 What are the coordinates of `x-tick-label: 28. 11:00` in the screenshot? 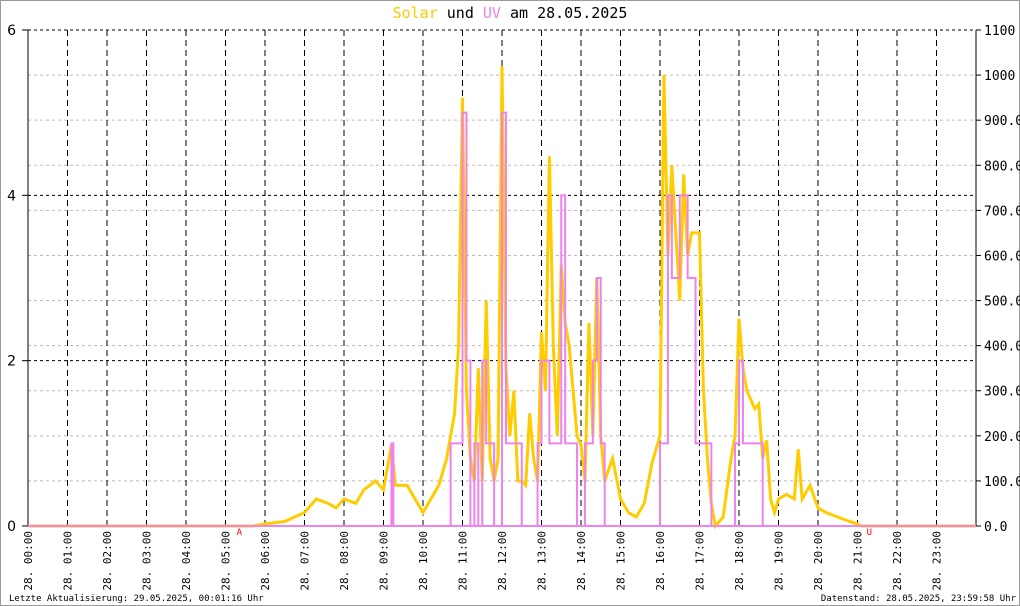 It's located at (463, 561).